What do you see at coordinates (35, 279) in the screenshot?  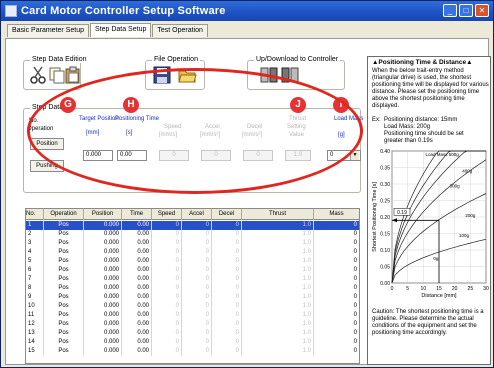 I see `table-cell: 7` at bounding box center [35, 279].